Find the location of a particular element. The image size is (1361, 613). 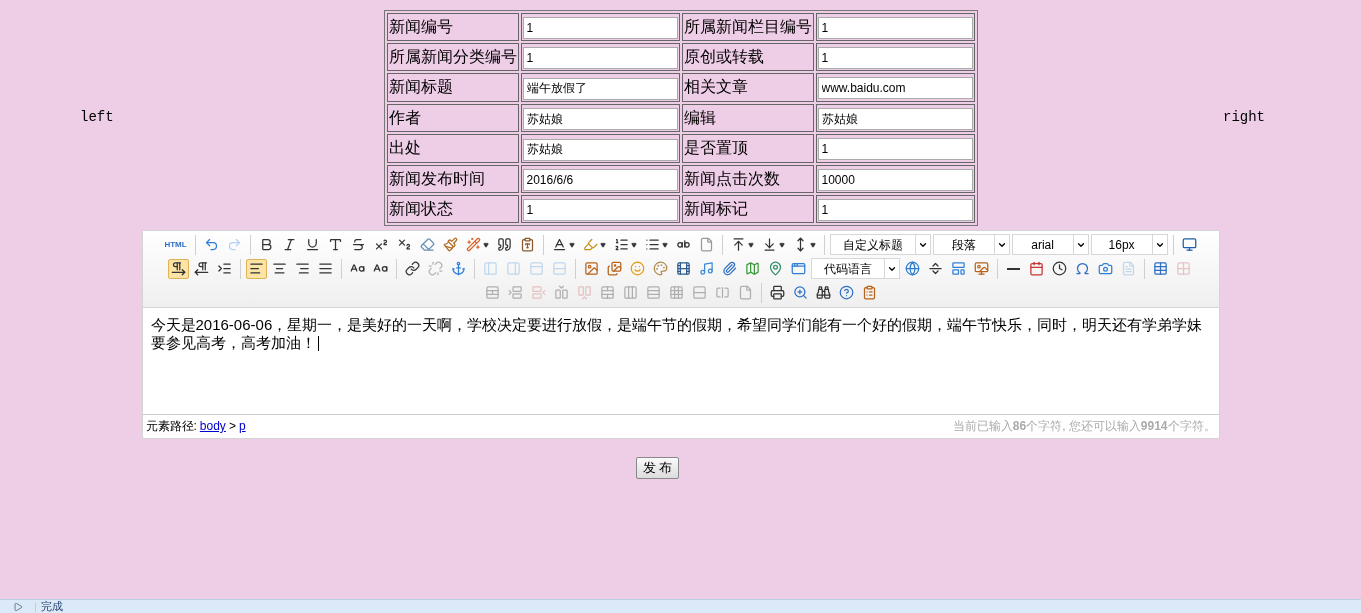

dropdown: 自定义标题 is located at coordinates (880, 244).